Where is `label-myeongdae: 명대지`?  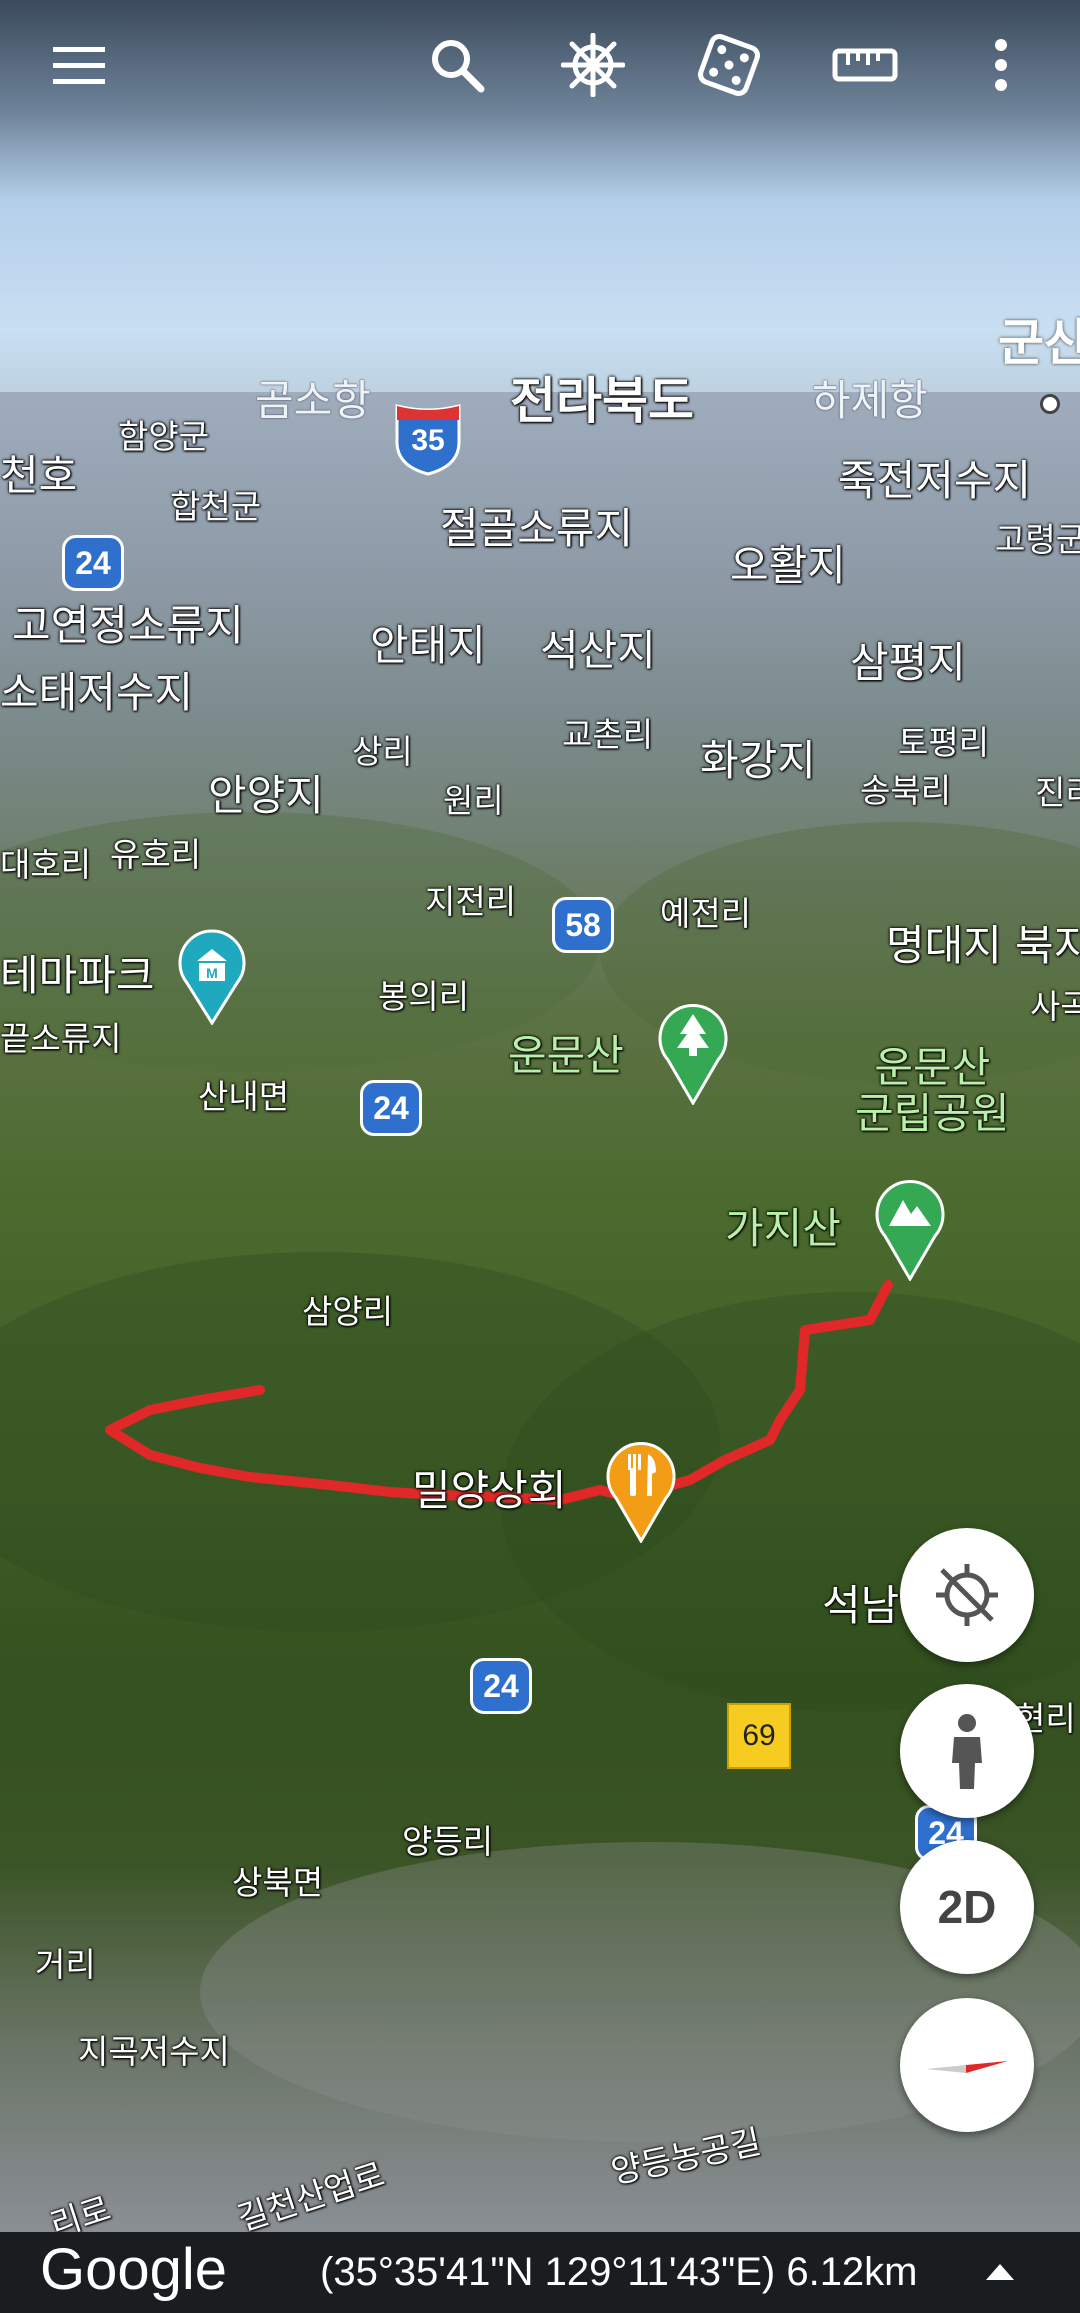 label-myeongdae: 명대지 is located at coordinates (944, 946).